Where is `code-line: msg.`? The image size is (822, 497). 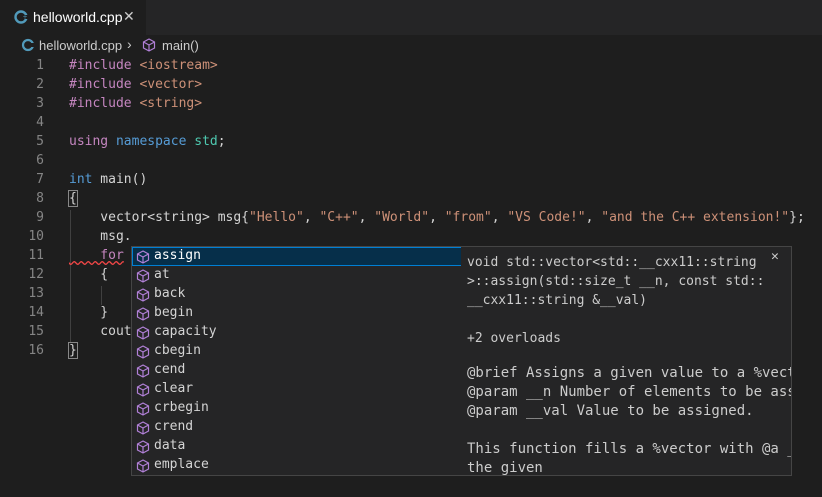 code-line: msg. is located at coordinates (100, 236).